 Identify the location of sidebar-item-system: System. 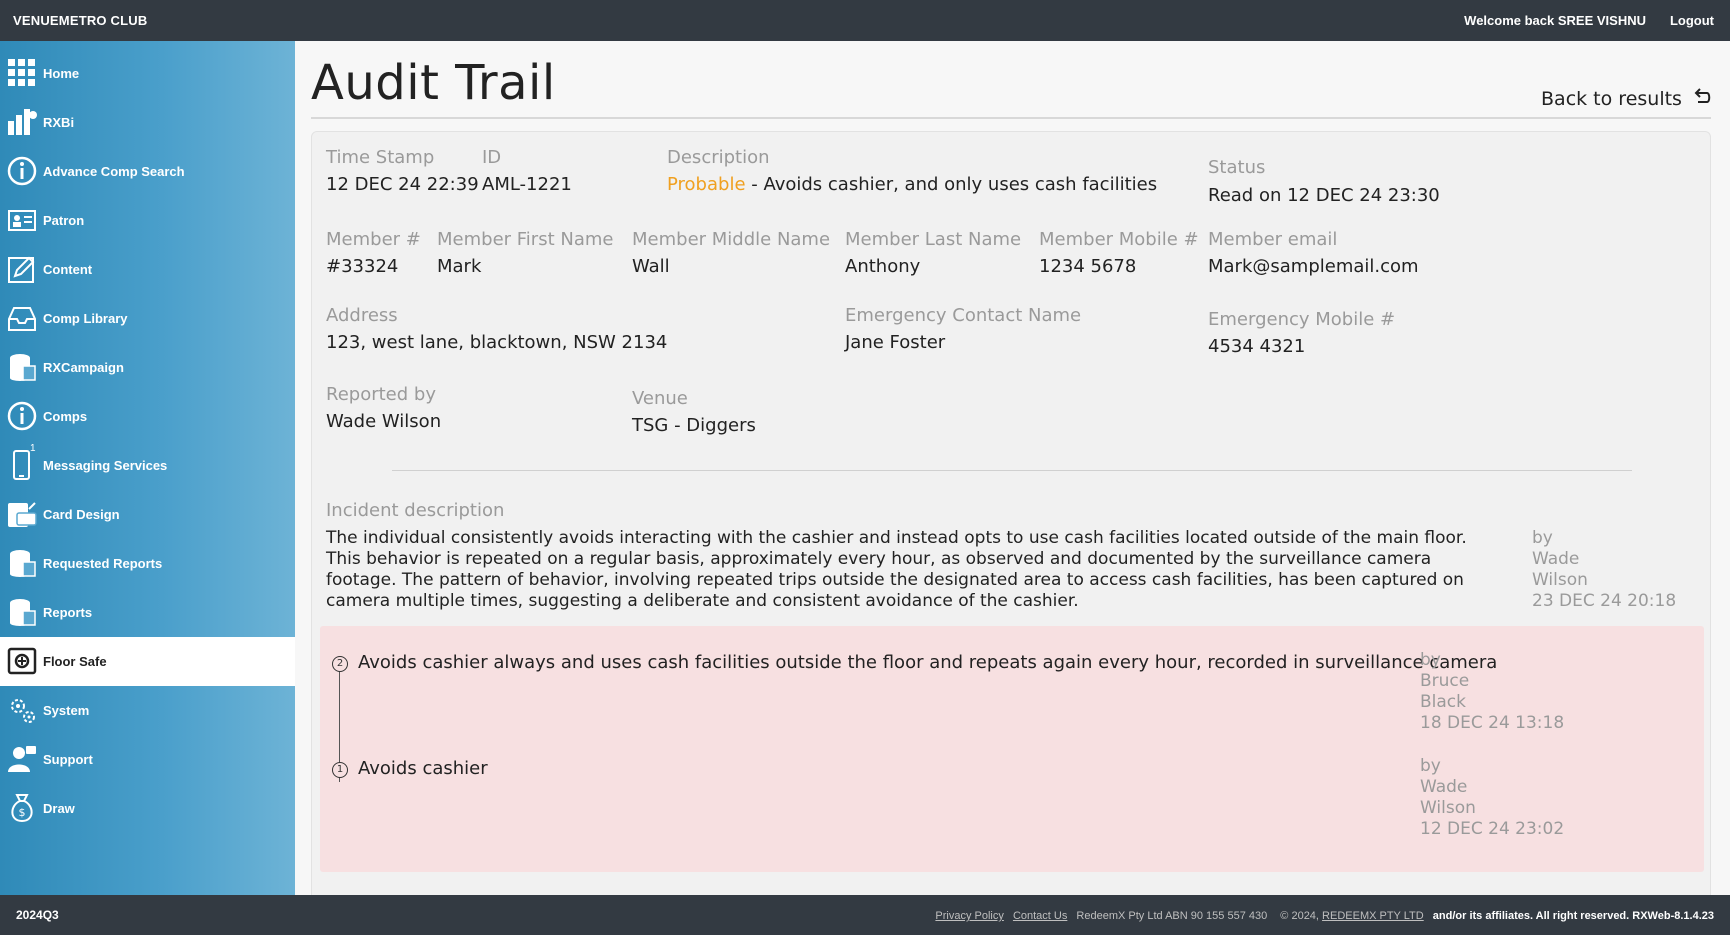
(147, 710).